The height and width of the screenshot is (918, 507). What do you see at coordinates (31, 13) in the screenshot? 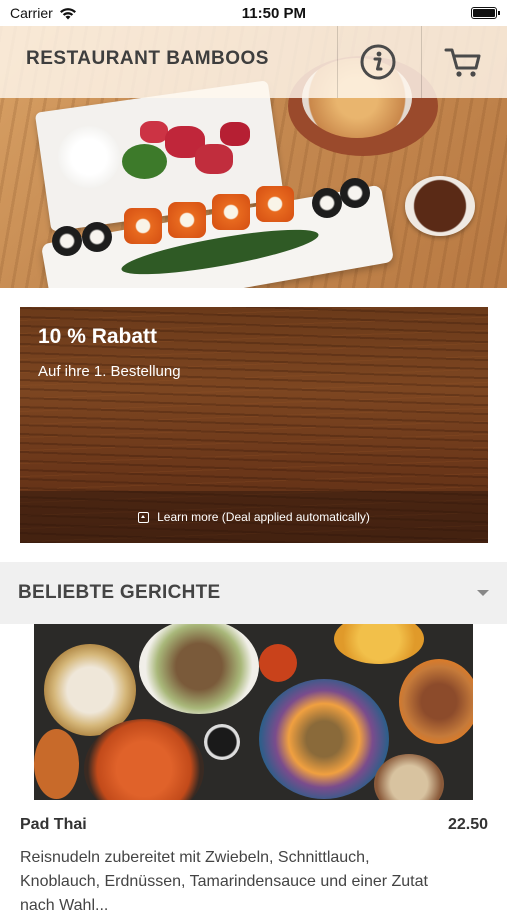
I see `carrier-label: Carrier` at bounding box center [31, 13].